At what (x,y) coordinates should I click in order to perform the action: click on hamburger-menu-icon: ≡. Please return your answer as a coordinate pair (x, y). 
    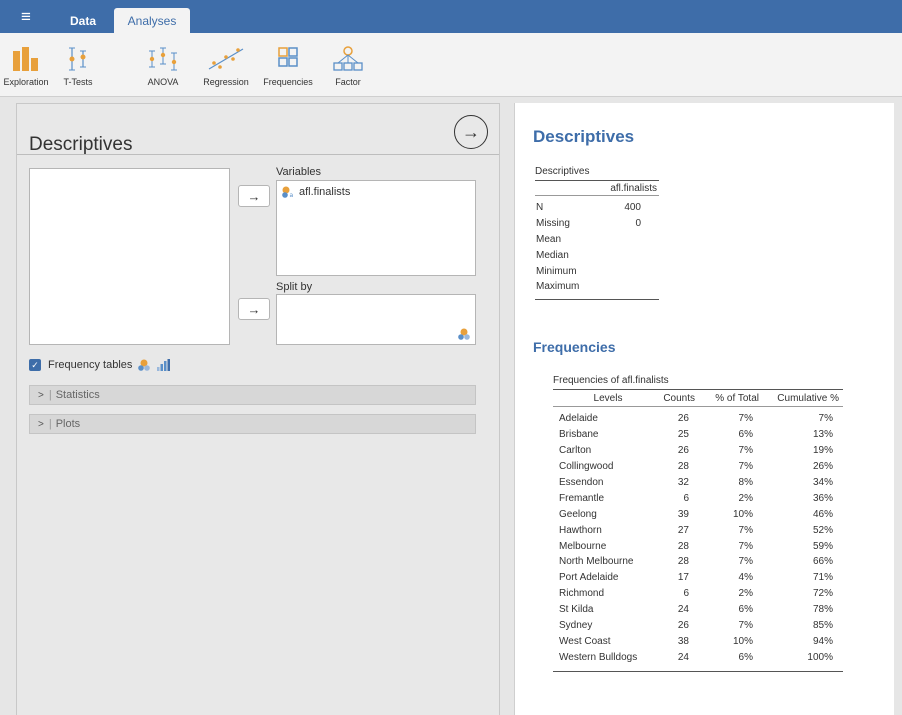
    Looking at the image, I should click on (26, 16).